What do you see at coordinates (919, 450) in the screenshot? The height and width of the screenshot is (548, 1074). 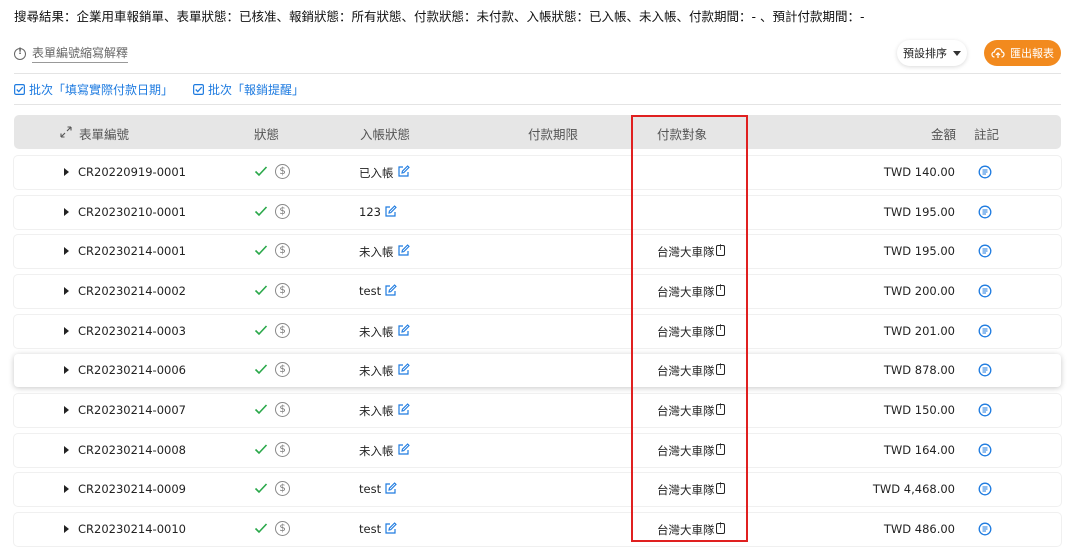 I see `amount: TWD 164.00` at bounding box center [919, 450].